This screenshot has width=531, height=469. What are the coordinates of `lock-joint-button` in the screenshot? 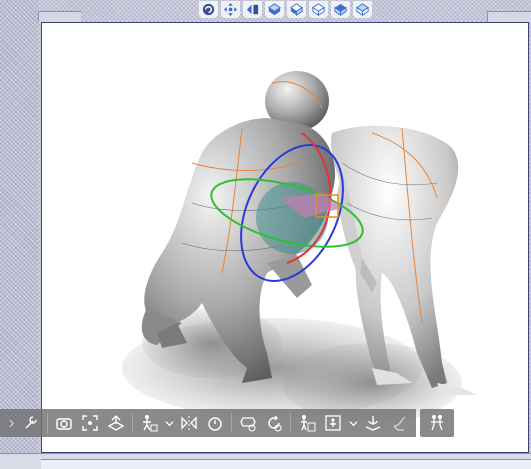 It's located at (215, 423).